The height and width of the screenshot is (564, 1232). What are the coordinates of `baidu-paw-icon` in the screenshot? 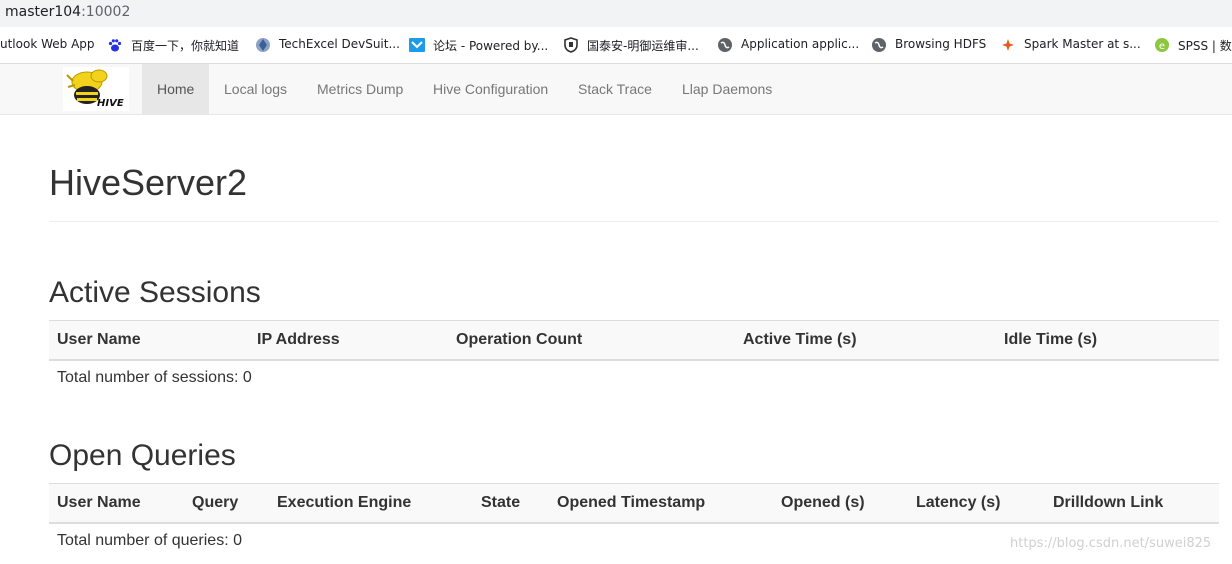 It's located at (115, 45).